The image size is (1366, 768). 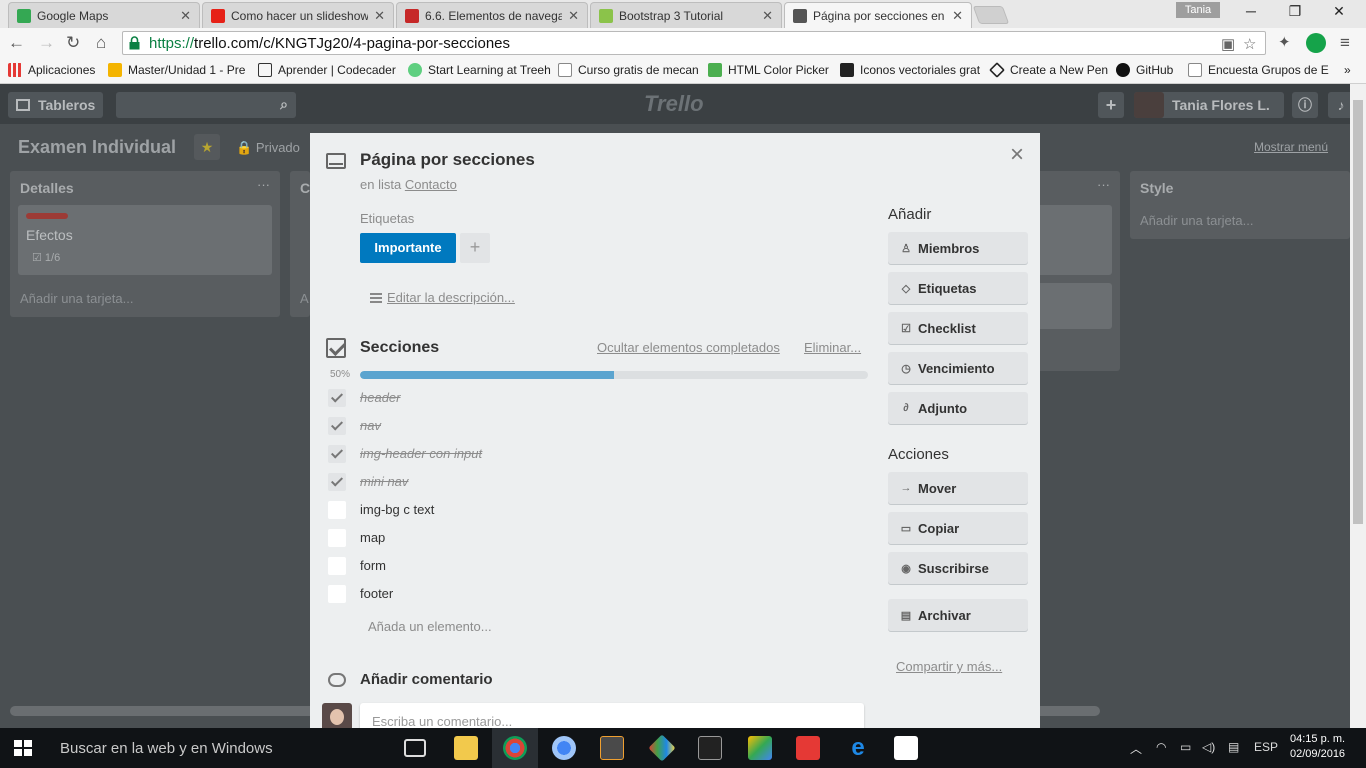 I want to click on item-text: img-header con input, so click(x=421, y=453).